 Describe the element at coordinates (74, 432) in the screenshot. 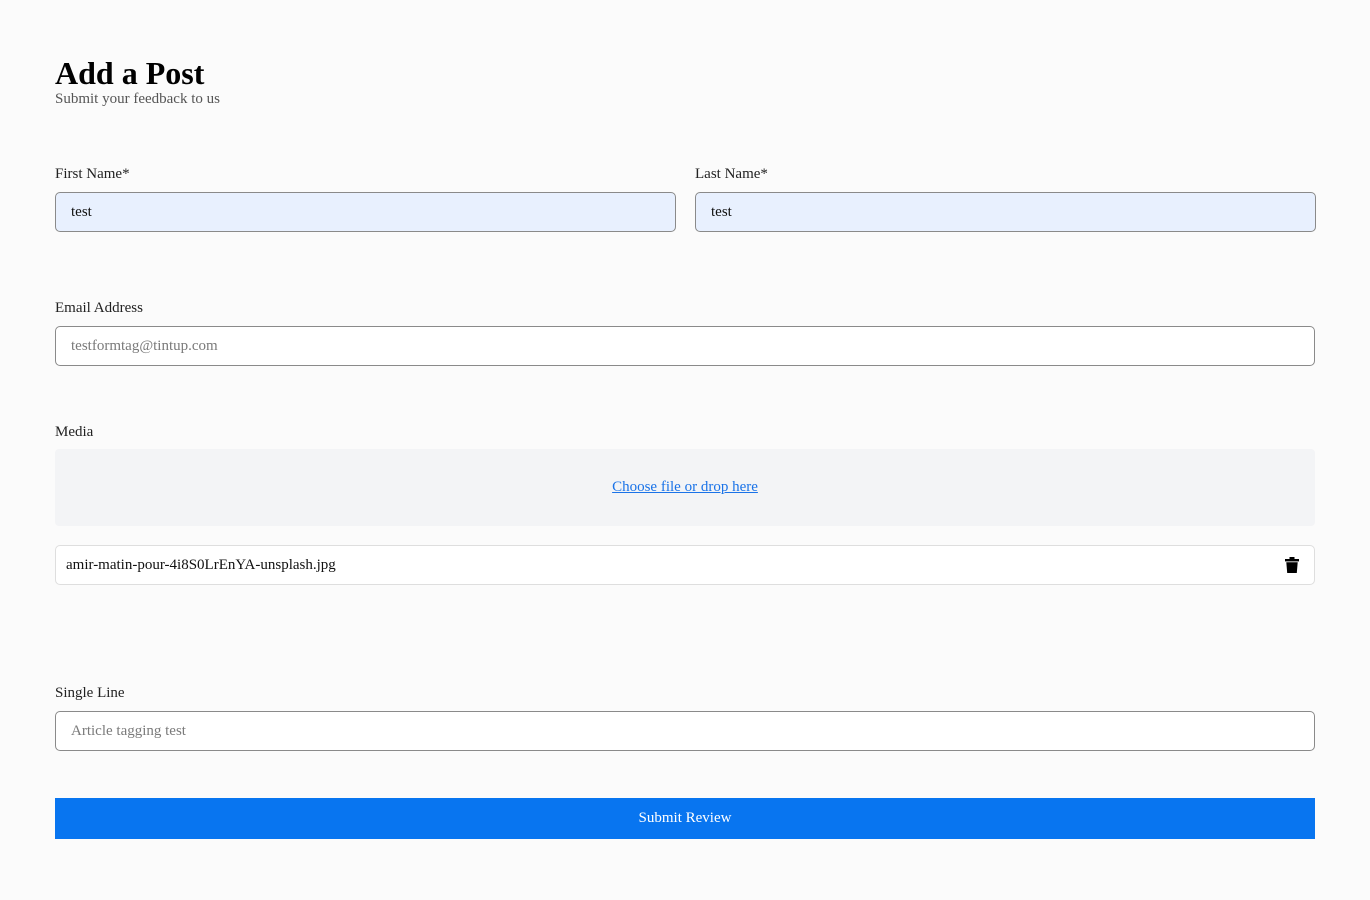

I see `media-label: Media` at that location.